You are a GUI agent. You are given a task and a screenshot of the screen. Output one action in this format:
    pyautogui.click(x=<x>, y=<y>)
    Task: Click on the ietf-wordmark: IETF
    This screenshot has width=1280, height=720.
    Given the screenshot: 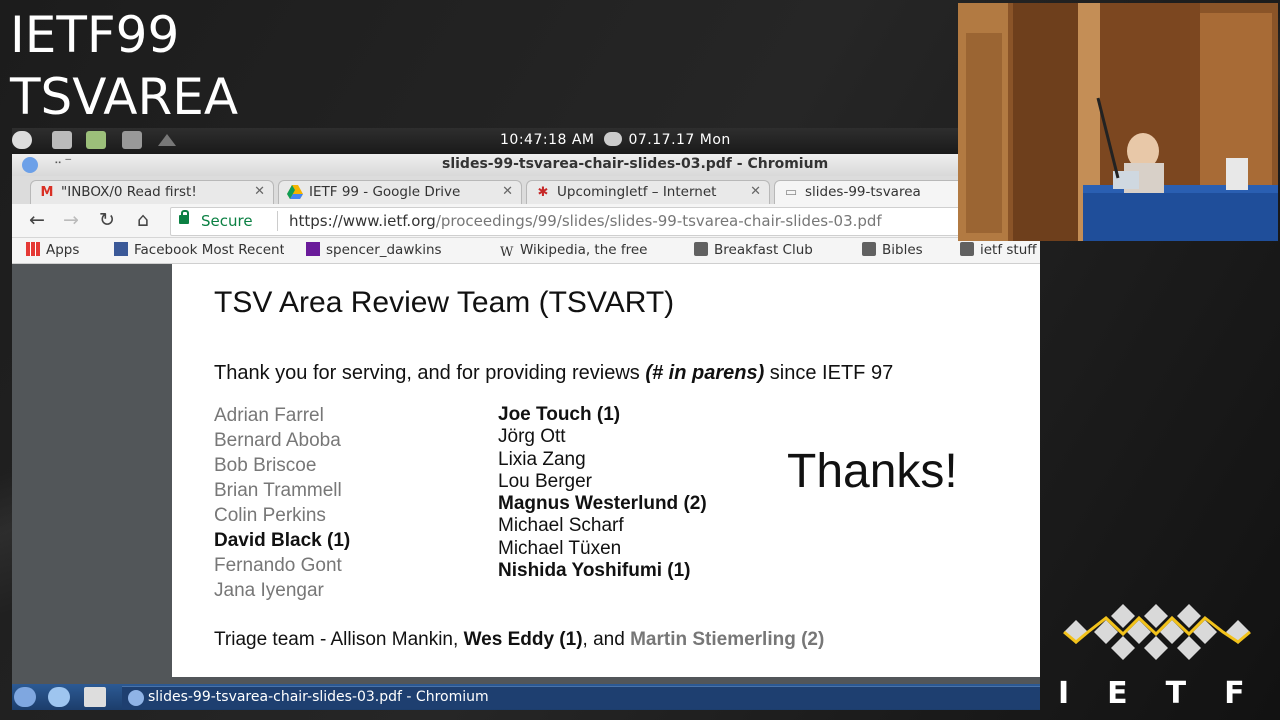 What is the action you would take?
    pyautogui.click(x=1169, y=693)
    